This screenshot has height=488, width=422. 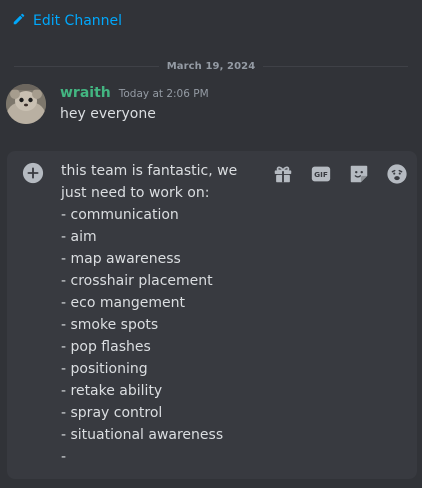 What do you see at coordinates (19, 21) in the screenshot?
I see `pencil-icon` at bounding box center [19, 21].